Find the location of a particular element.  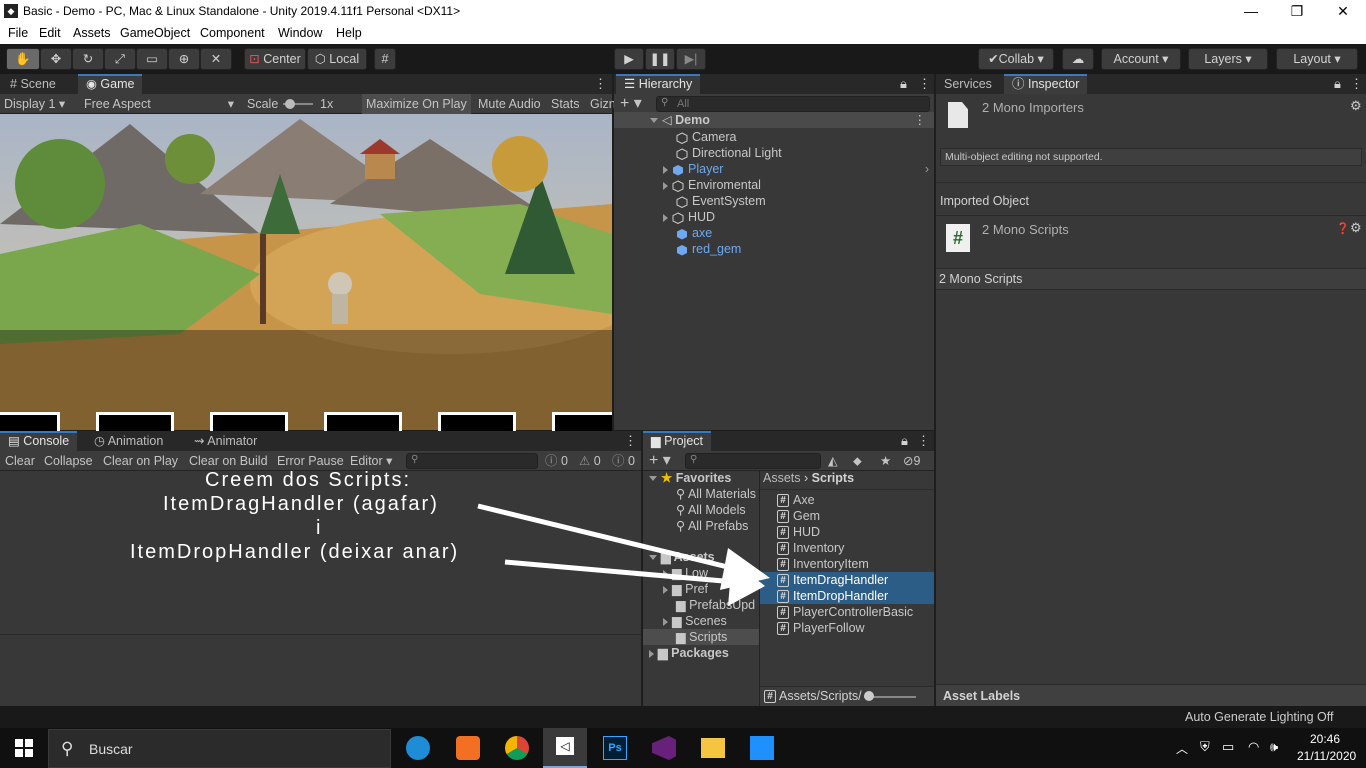

tree-item: ▆ Scenes is located at coordinates (695, 621).